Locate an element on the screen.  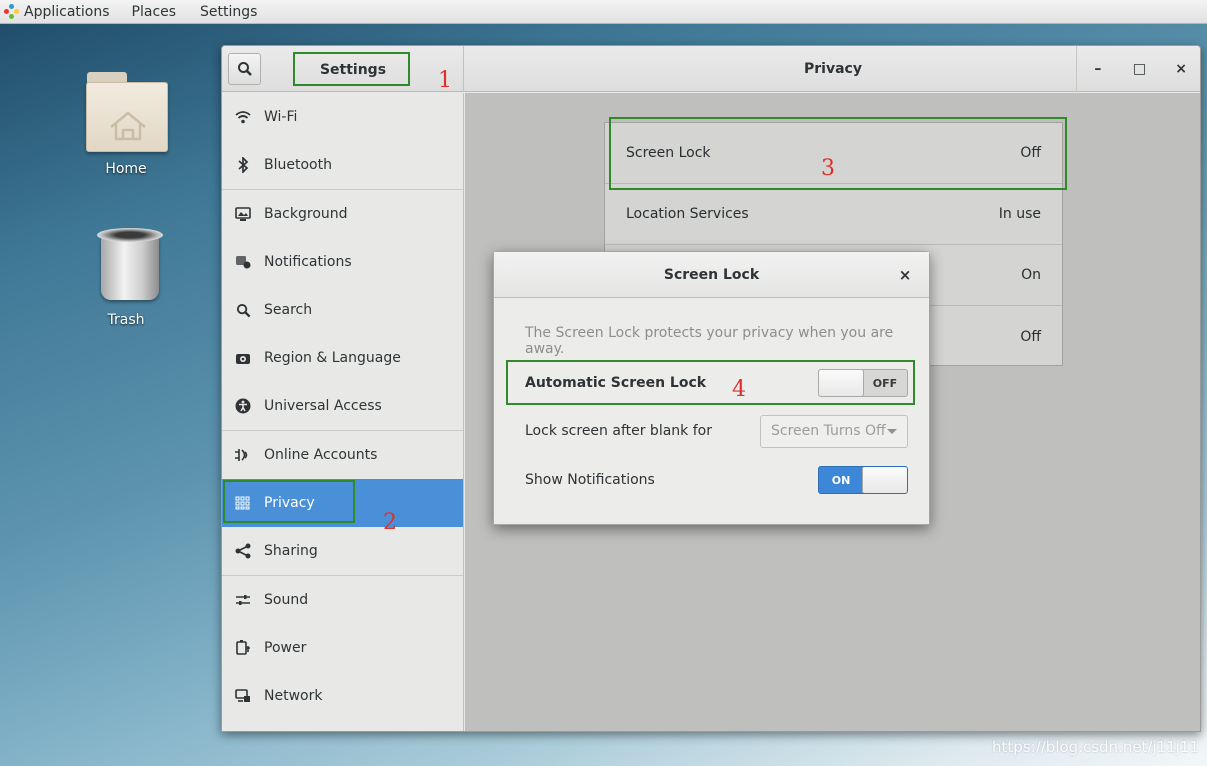
chevron-down-icon is located at coordinates (892, 431).